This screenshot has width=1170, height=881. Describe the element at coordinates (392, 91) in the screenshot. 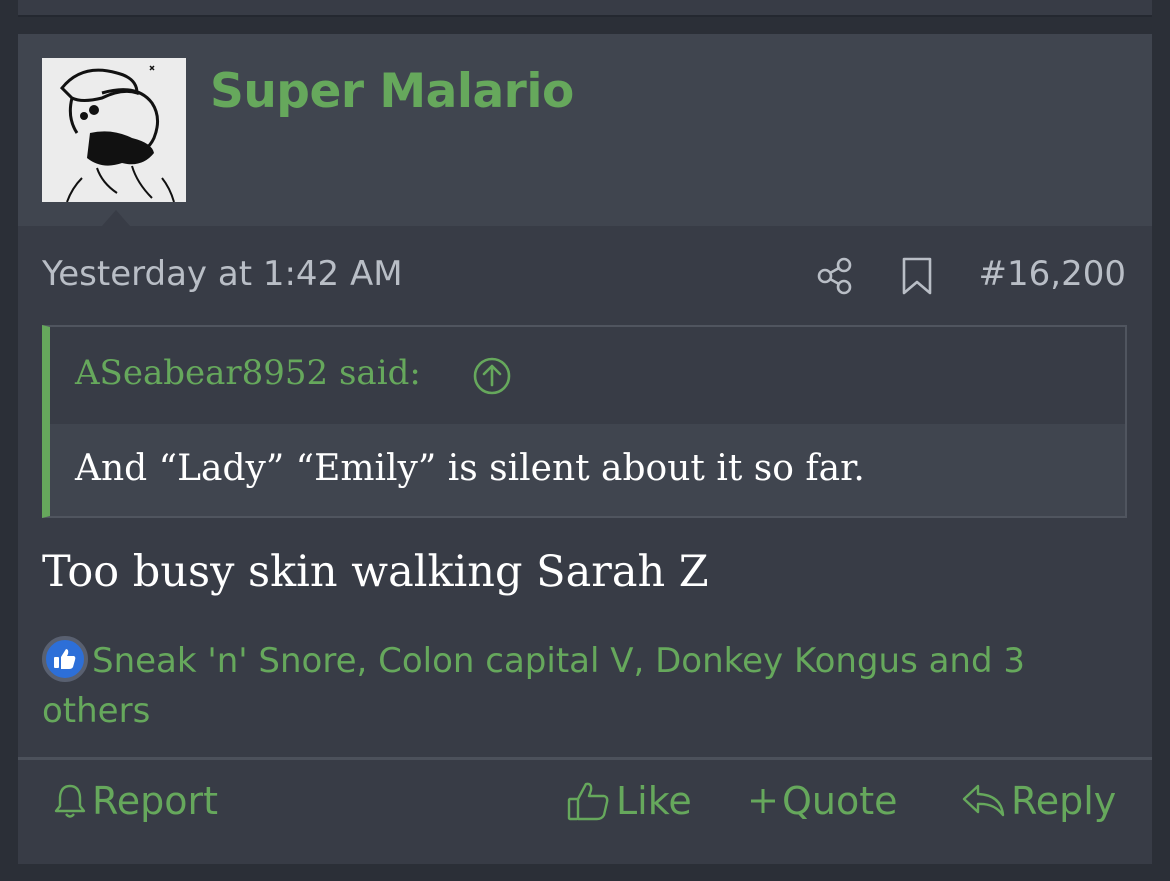

I see `username-link: Super Malario` at that location.